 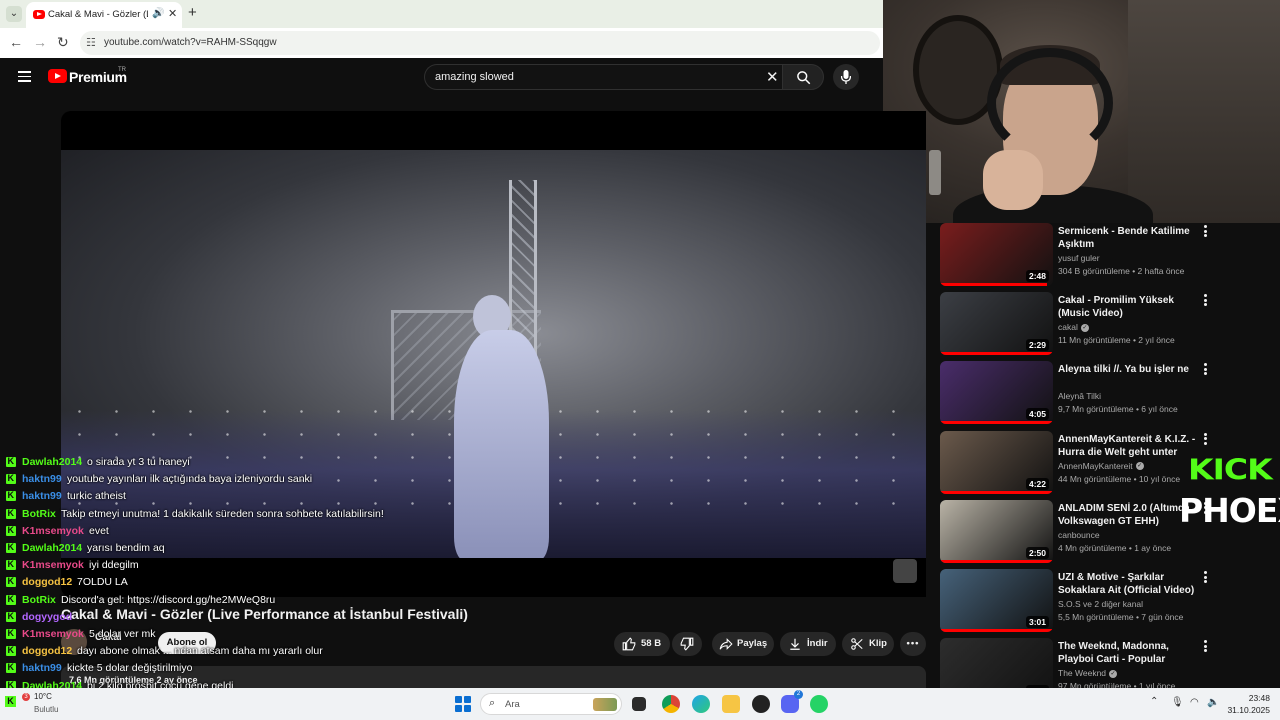 I want to click on video-thumbnail: 4:05, so click(x=996, y=393).